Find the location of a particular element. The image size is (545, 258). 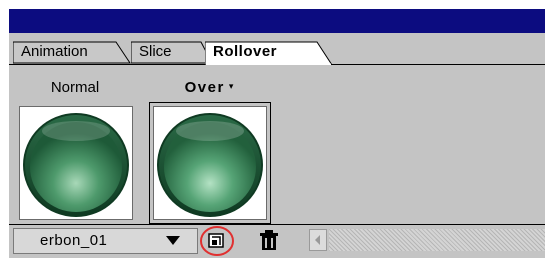

tab-slice: Slice is located at coordinates (172, 52).